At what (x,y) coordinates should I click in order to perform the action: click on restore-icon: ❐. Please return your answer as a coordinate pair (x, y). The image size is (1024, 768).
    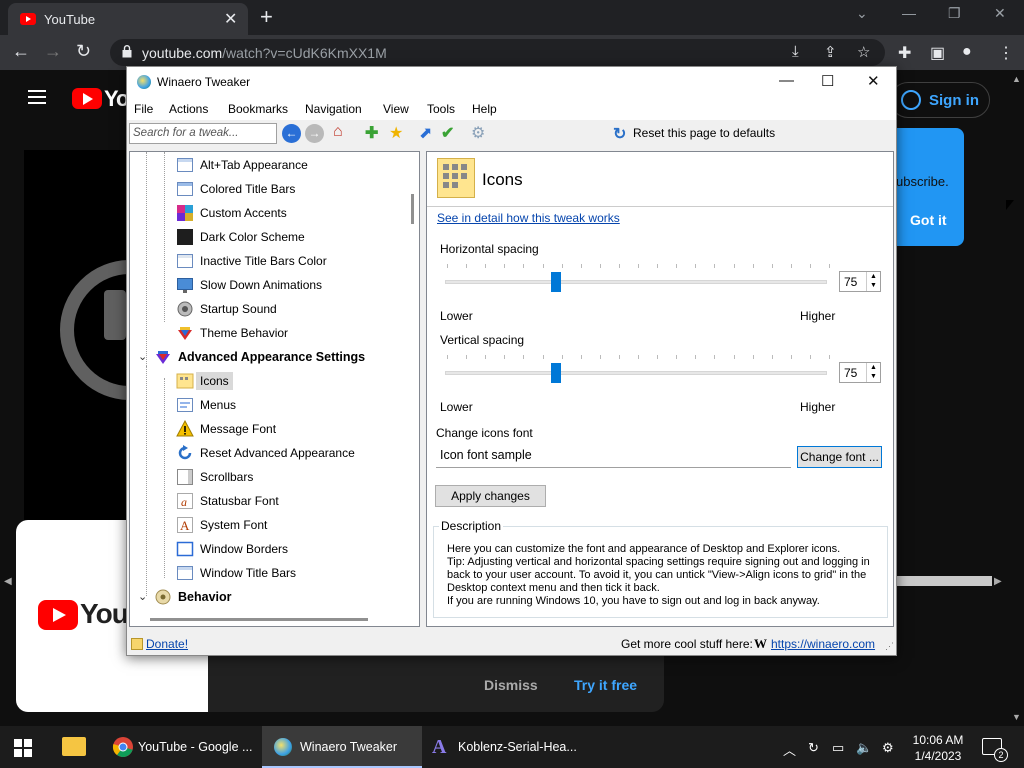
    Looking at the image, I should click on (954, 13).